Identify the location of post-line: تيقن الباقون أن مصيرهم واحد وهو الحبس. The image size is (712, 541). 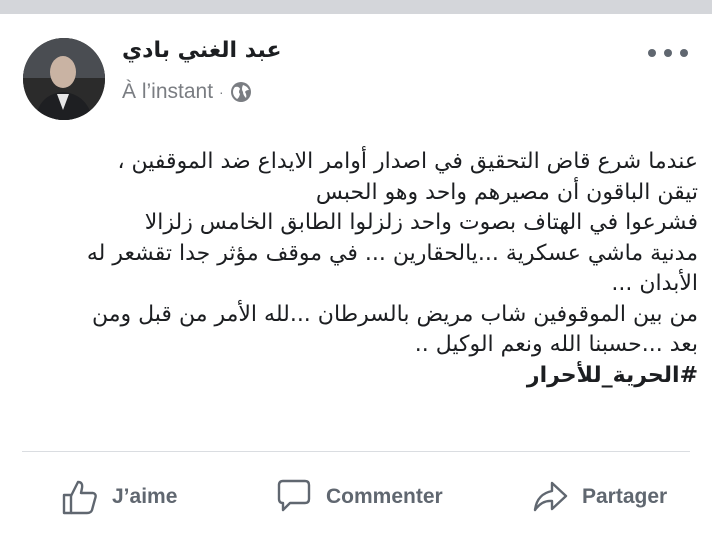
(506, 192).